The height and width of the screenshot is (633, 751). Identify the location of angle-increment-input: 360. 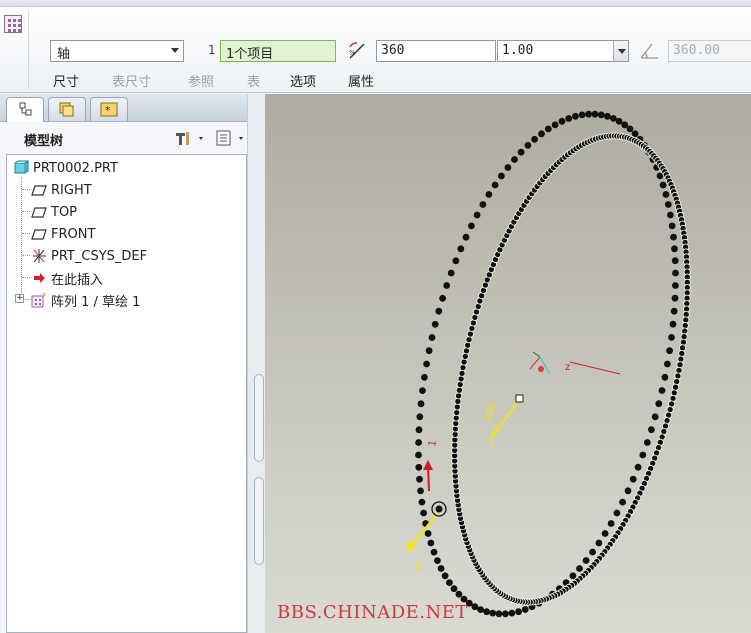
(436, 51).